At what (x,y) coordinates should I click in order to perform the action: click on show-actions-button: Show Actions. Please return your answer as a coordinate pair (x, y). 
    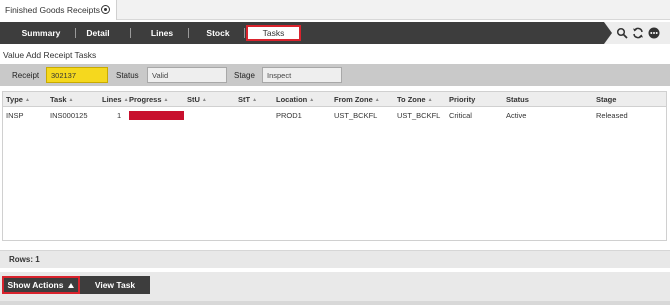
    Looking at the image, I should click on (41, 285).